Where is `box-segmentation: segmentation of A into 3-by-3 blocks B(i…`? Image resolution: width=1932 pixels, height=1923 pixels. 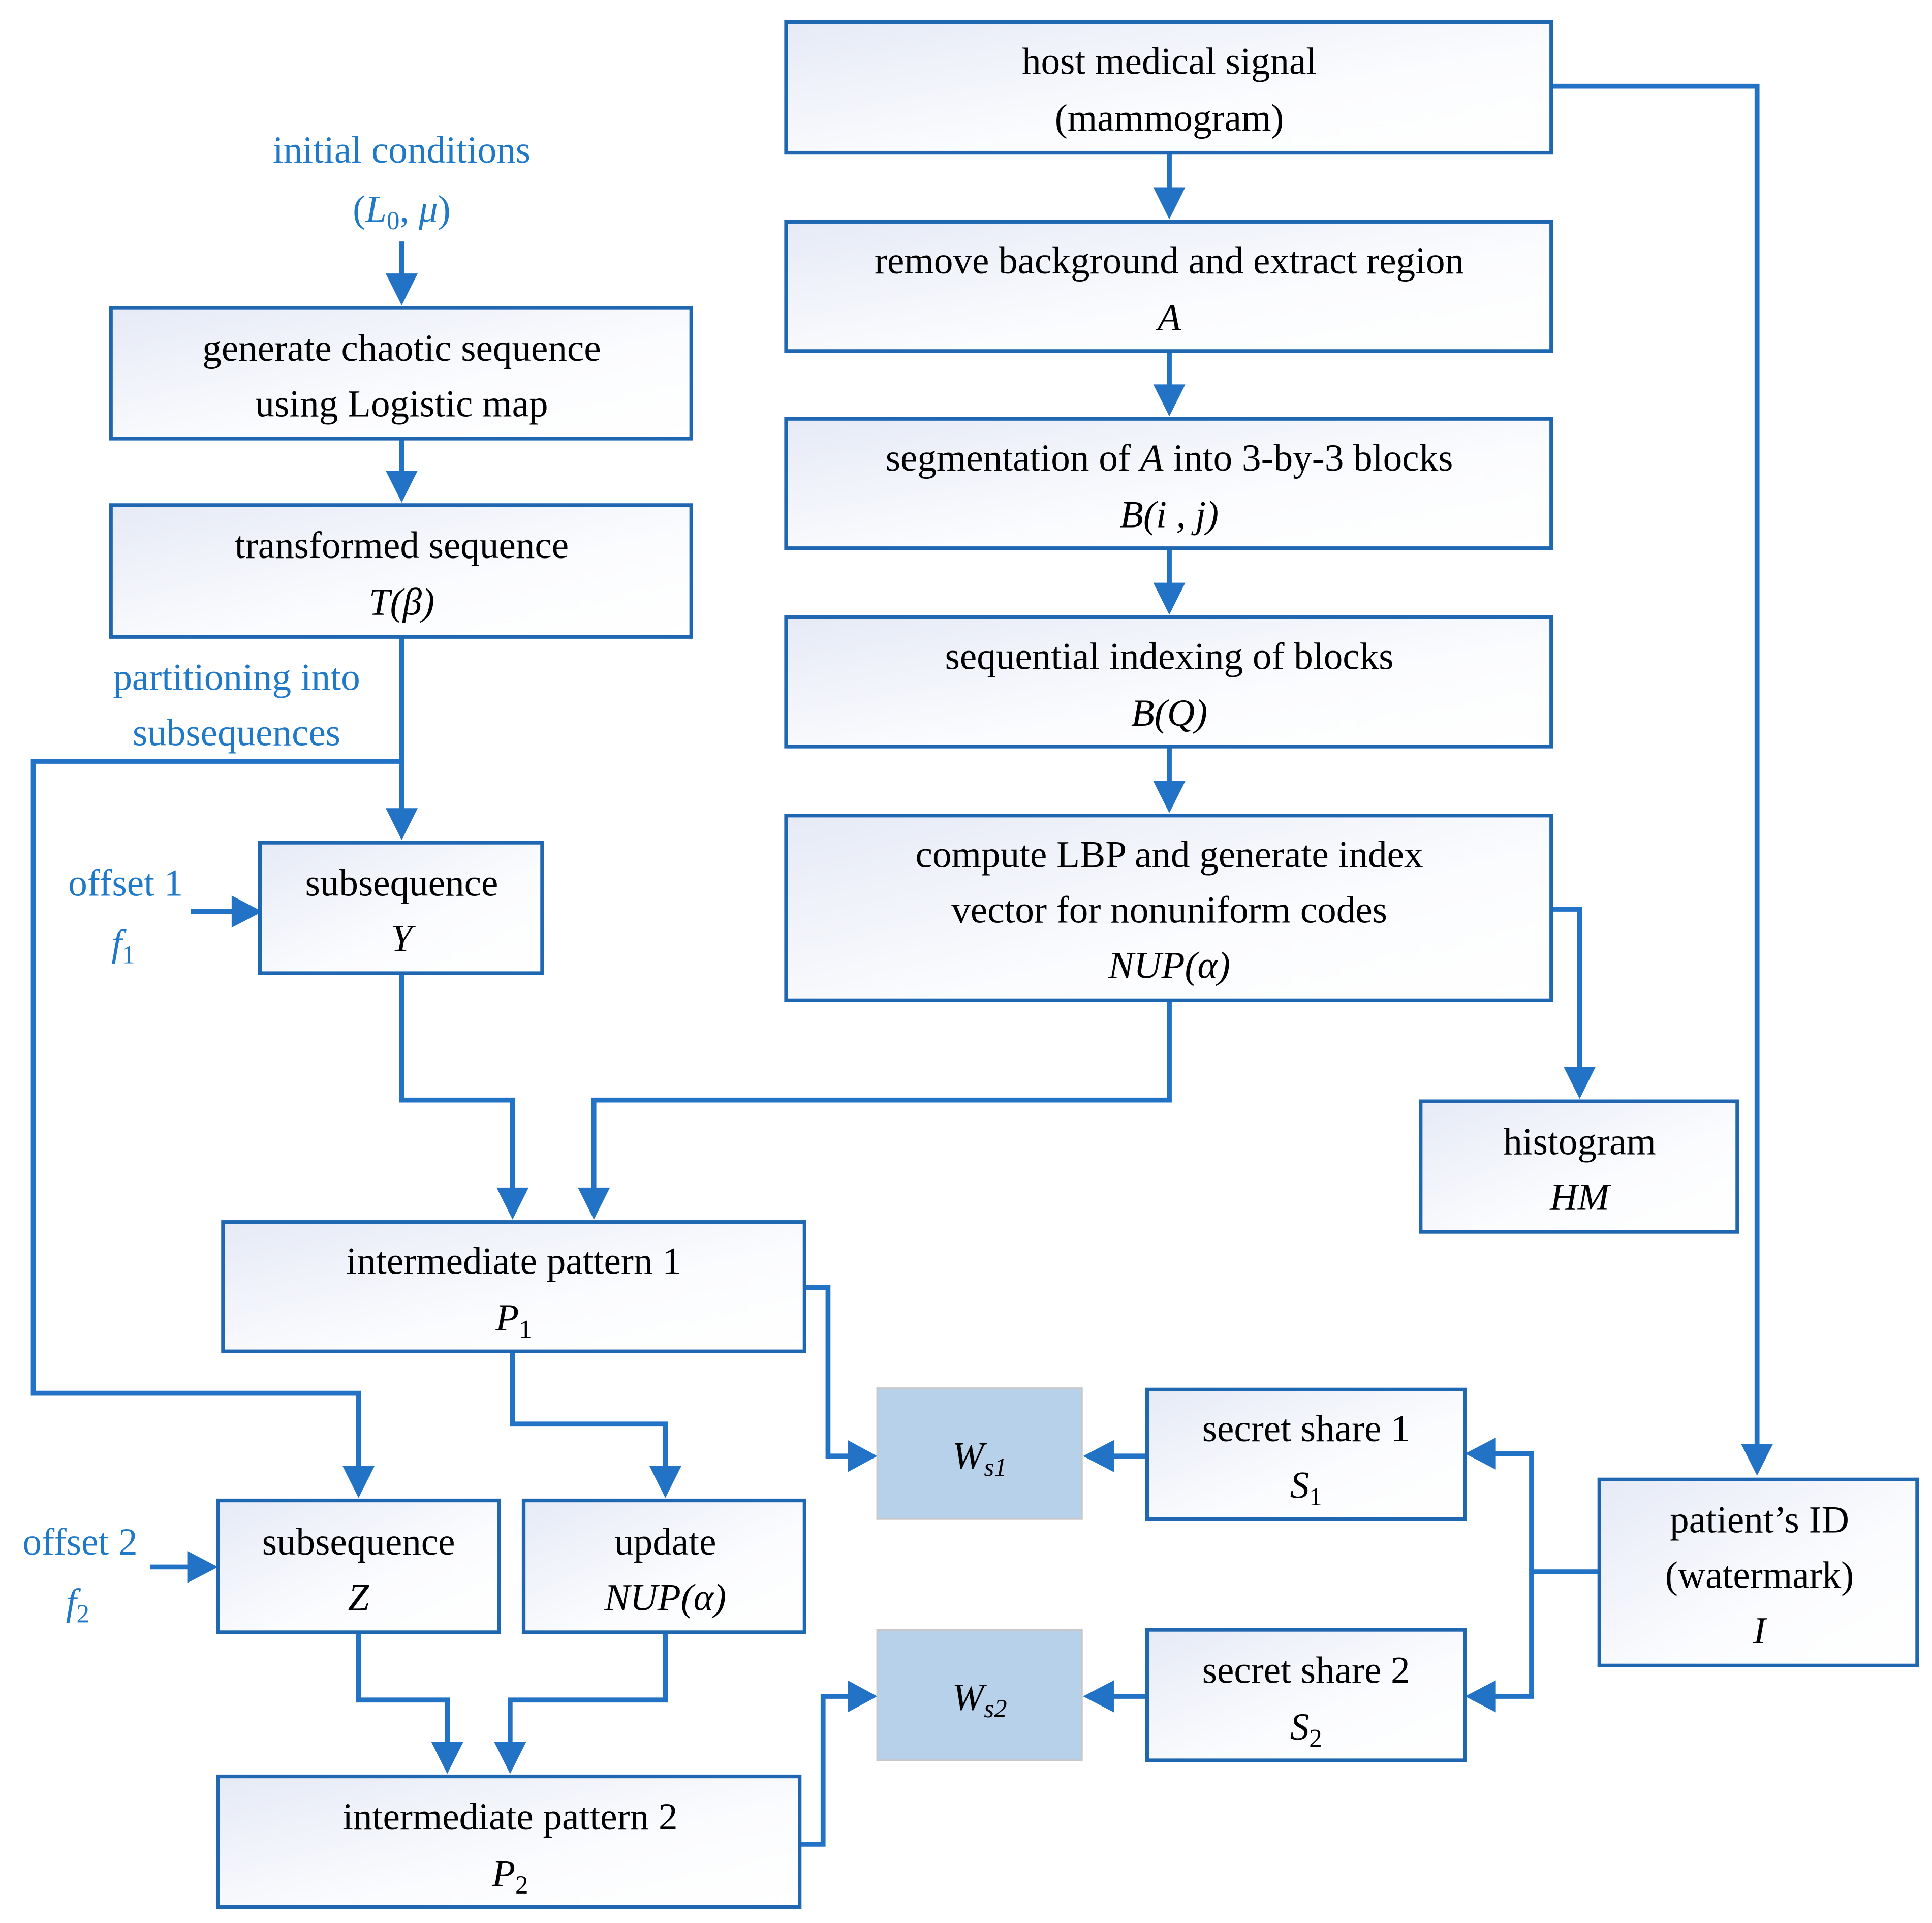 box-segmentation: segmentation of A into 3-by-3 blocks B(i… is located at coordinates (1168, 483).